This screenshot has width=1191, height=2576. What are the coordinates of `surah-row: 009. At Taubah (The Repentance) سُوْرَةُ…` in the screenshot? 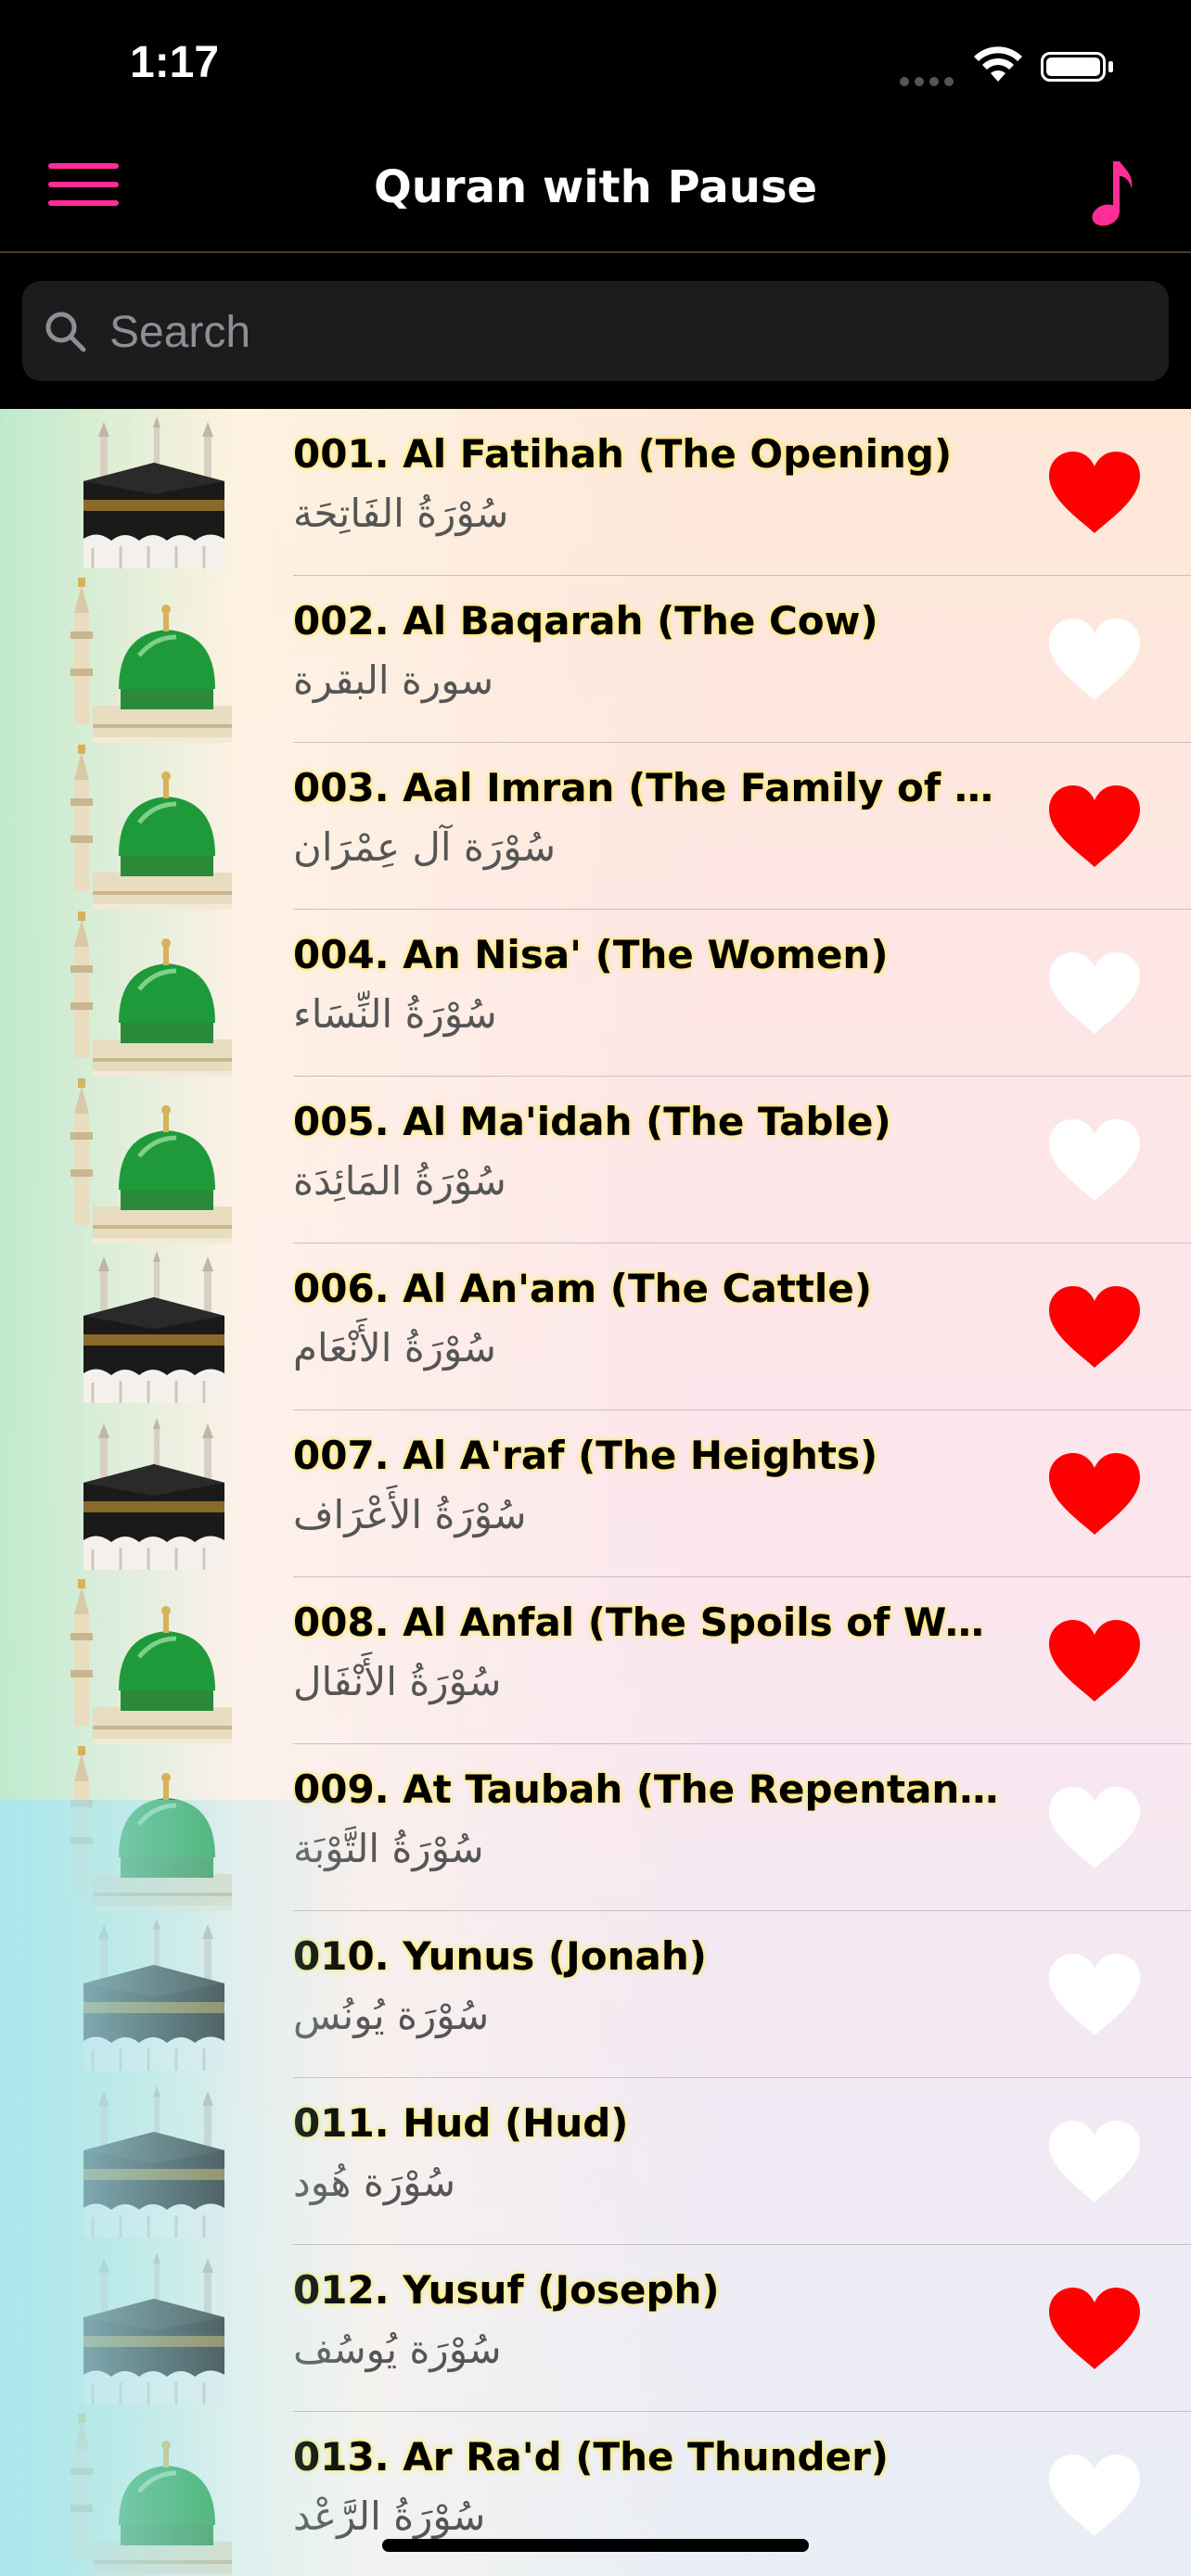 It's located at (595, 1827).